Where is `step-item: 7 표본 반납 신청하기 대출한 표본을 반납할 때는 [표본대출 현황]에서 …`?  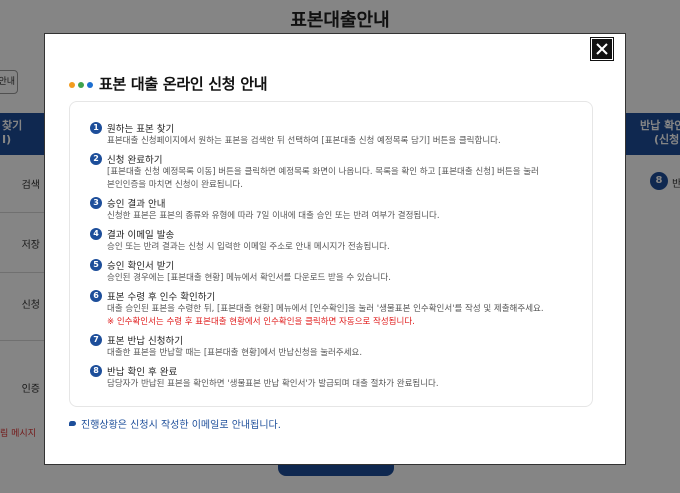 step-item: 7 표본 반납 신청하기 대출한 표본을 반납할 때는 [표본대출 현황]에서 … is located at coordinates (341, 346).